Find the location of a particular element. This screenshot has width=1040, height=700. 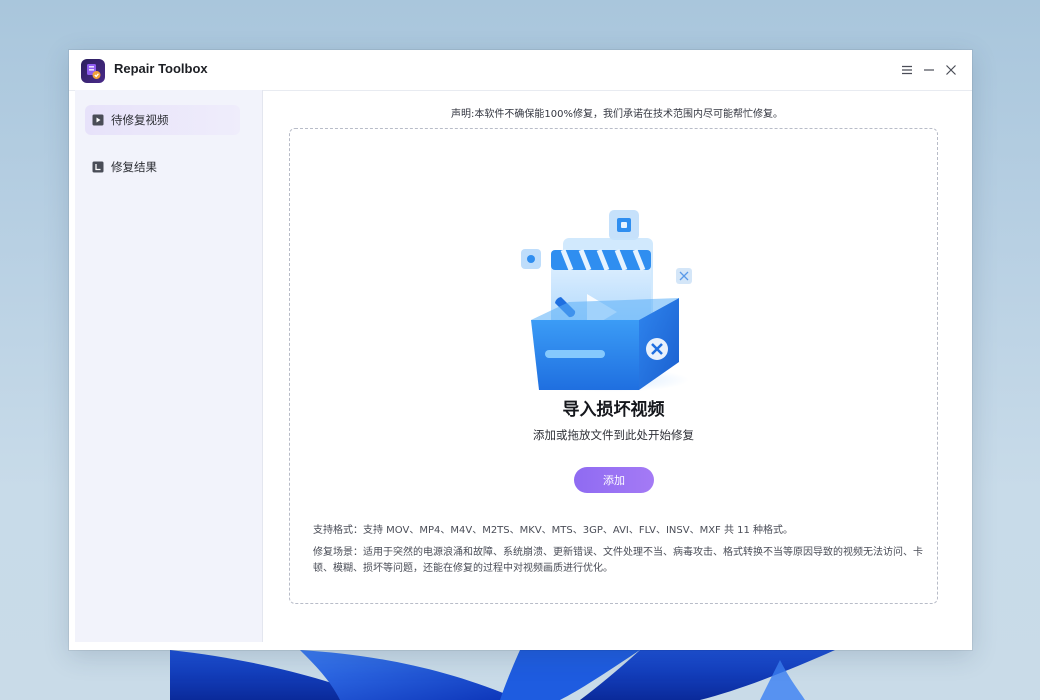

sidebar-item-label: 修复结果 is located at coordinates (134, 167).